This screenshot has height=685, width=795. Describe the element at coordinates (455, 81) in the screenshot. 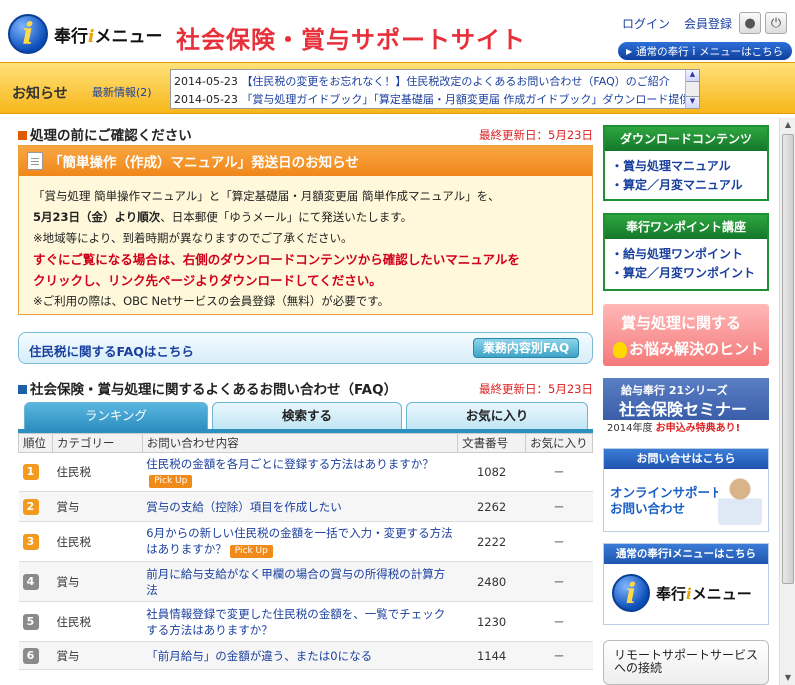

I see `notice-link: 【住民税の変更をお忘れなく！】住民税改定のよくあるお問い合わせ（FAQ）のご紹介` at that location.